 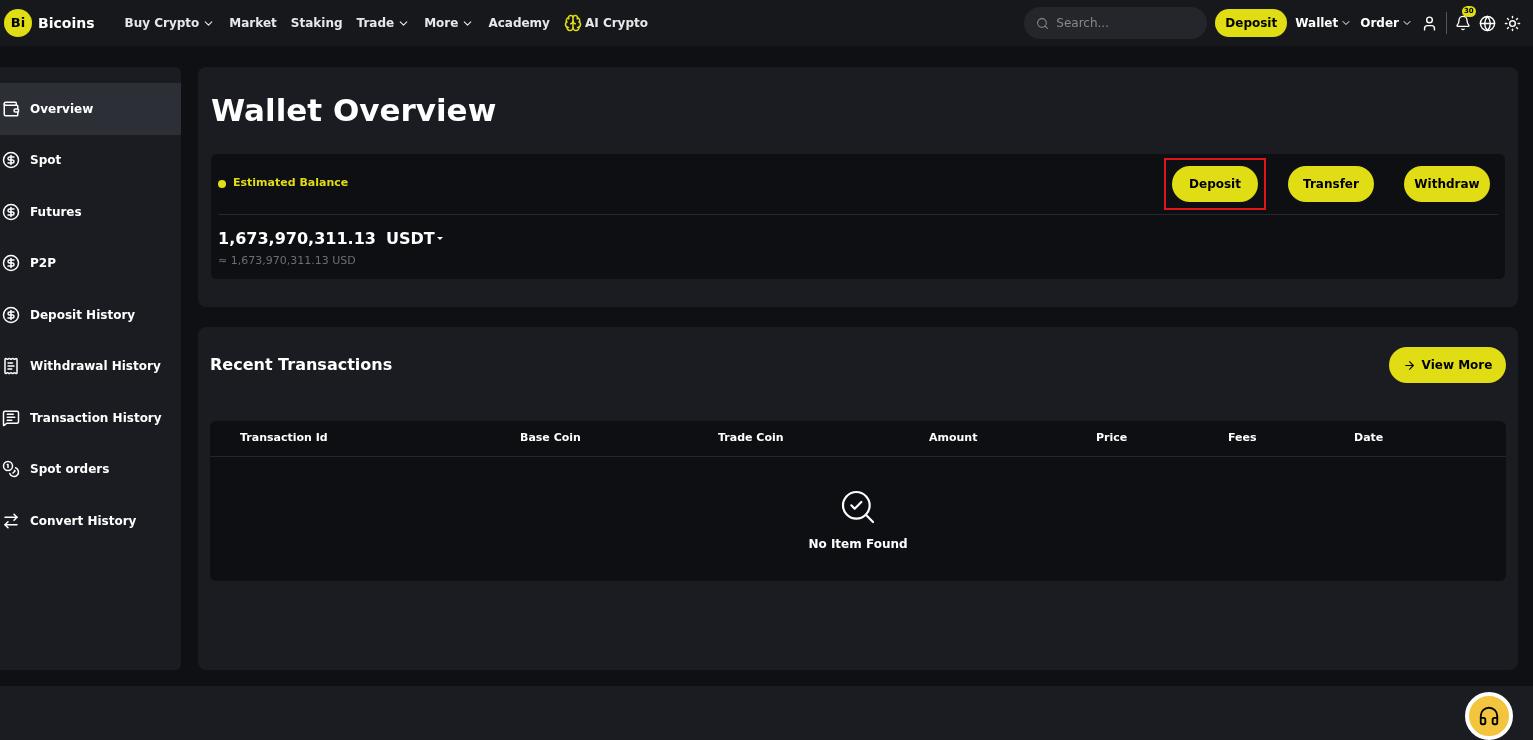 What do you see at coordinates (90, 418) in the screenshot?
I see `sidebar-item: Transaction History` at bounding box center [90, 418].